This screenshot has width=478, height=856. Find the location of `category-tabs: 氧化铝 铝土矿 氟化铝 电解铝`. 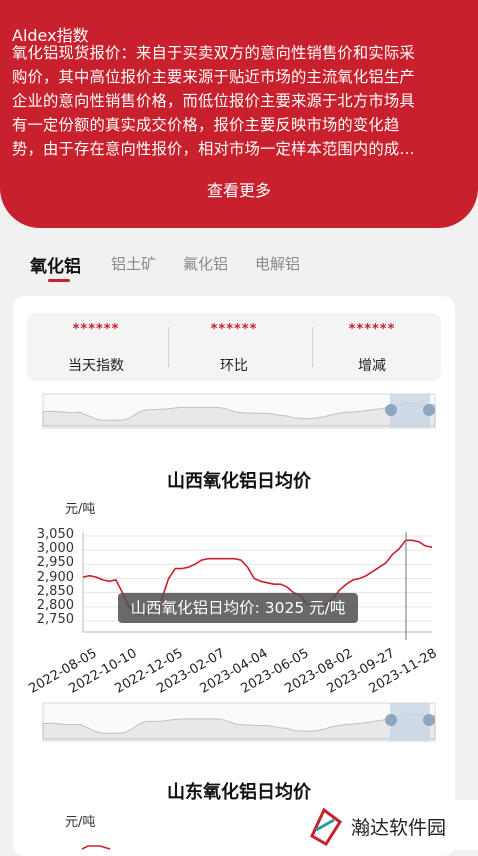

category-tabs: 氧化铝 铝土矿 氟化铝 电解铝 is located at coordinates (239, 268).